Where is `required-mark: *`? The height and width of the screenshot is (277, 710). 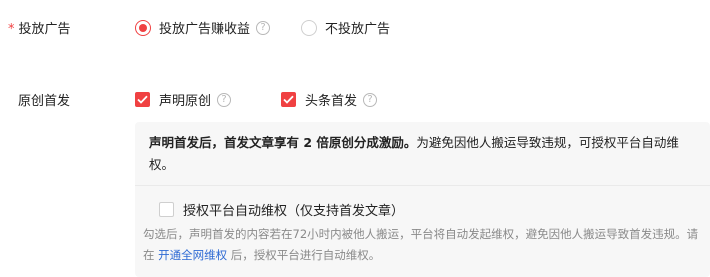 required-mark: * is located at coordinates (11, 29).